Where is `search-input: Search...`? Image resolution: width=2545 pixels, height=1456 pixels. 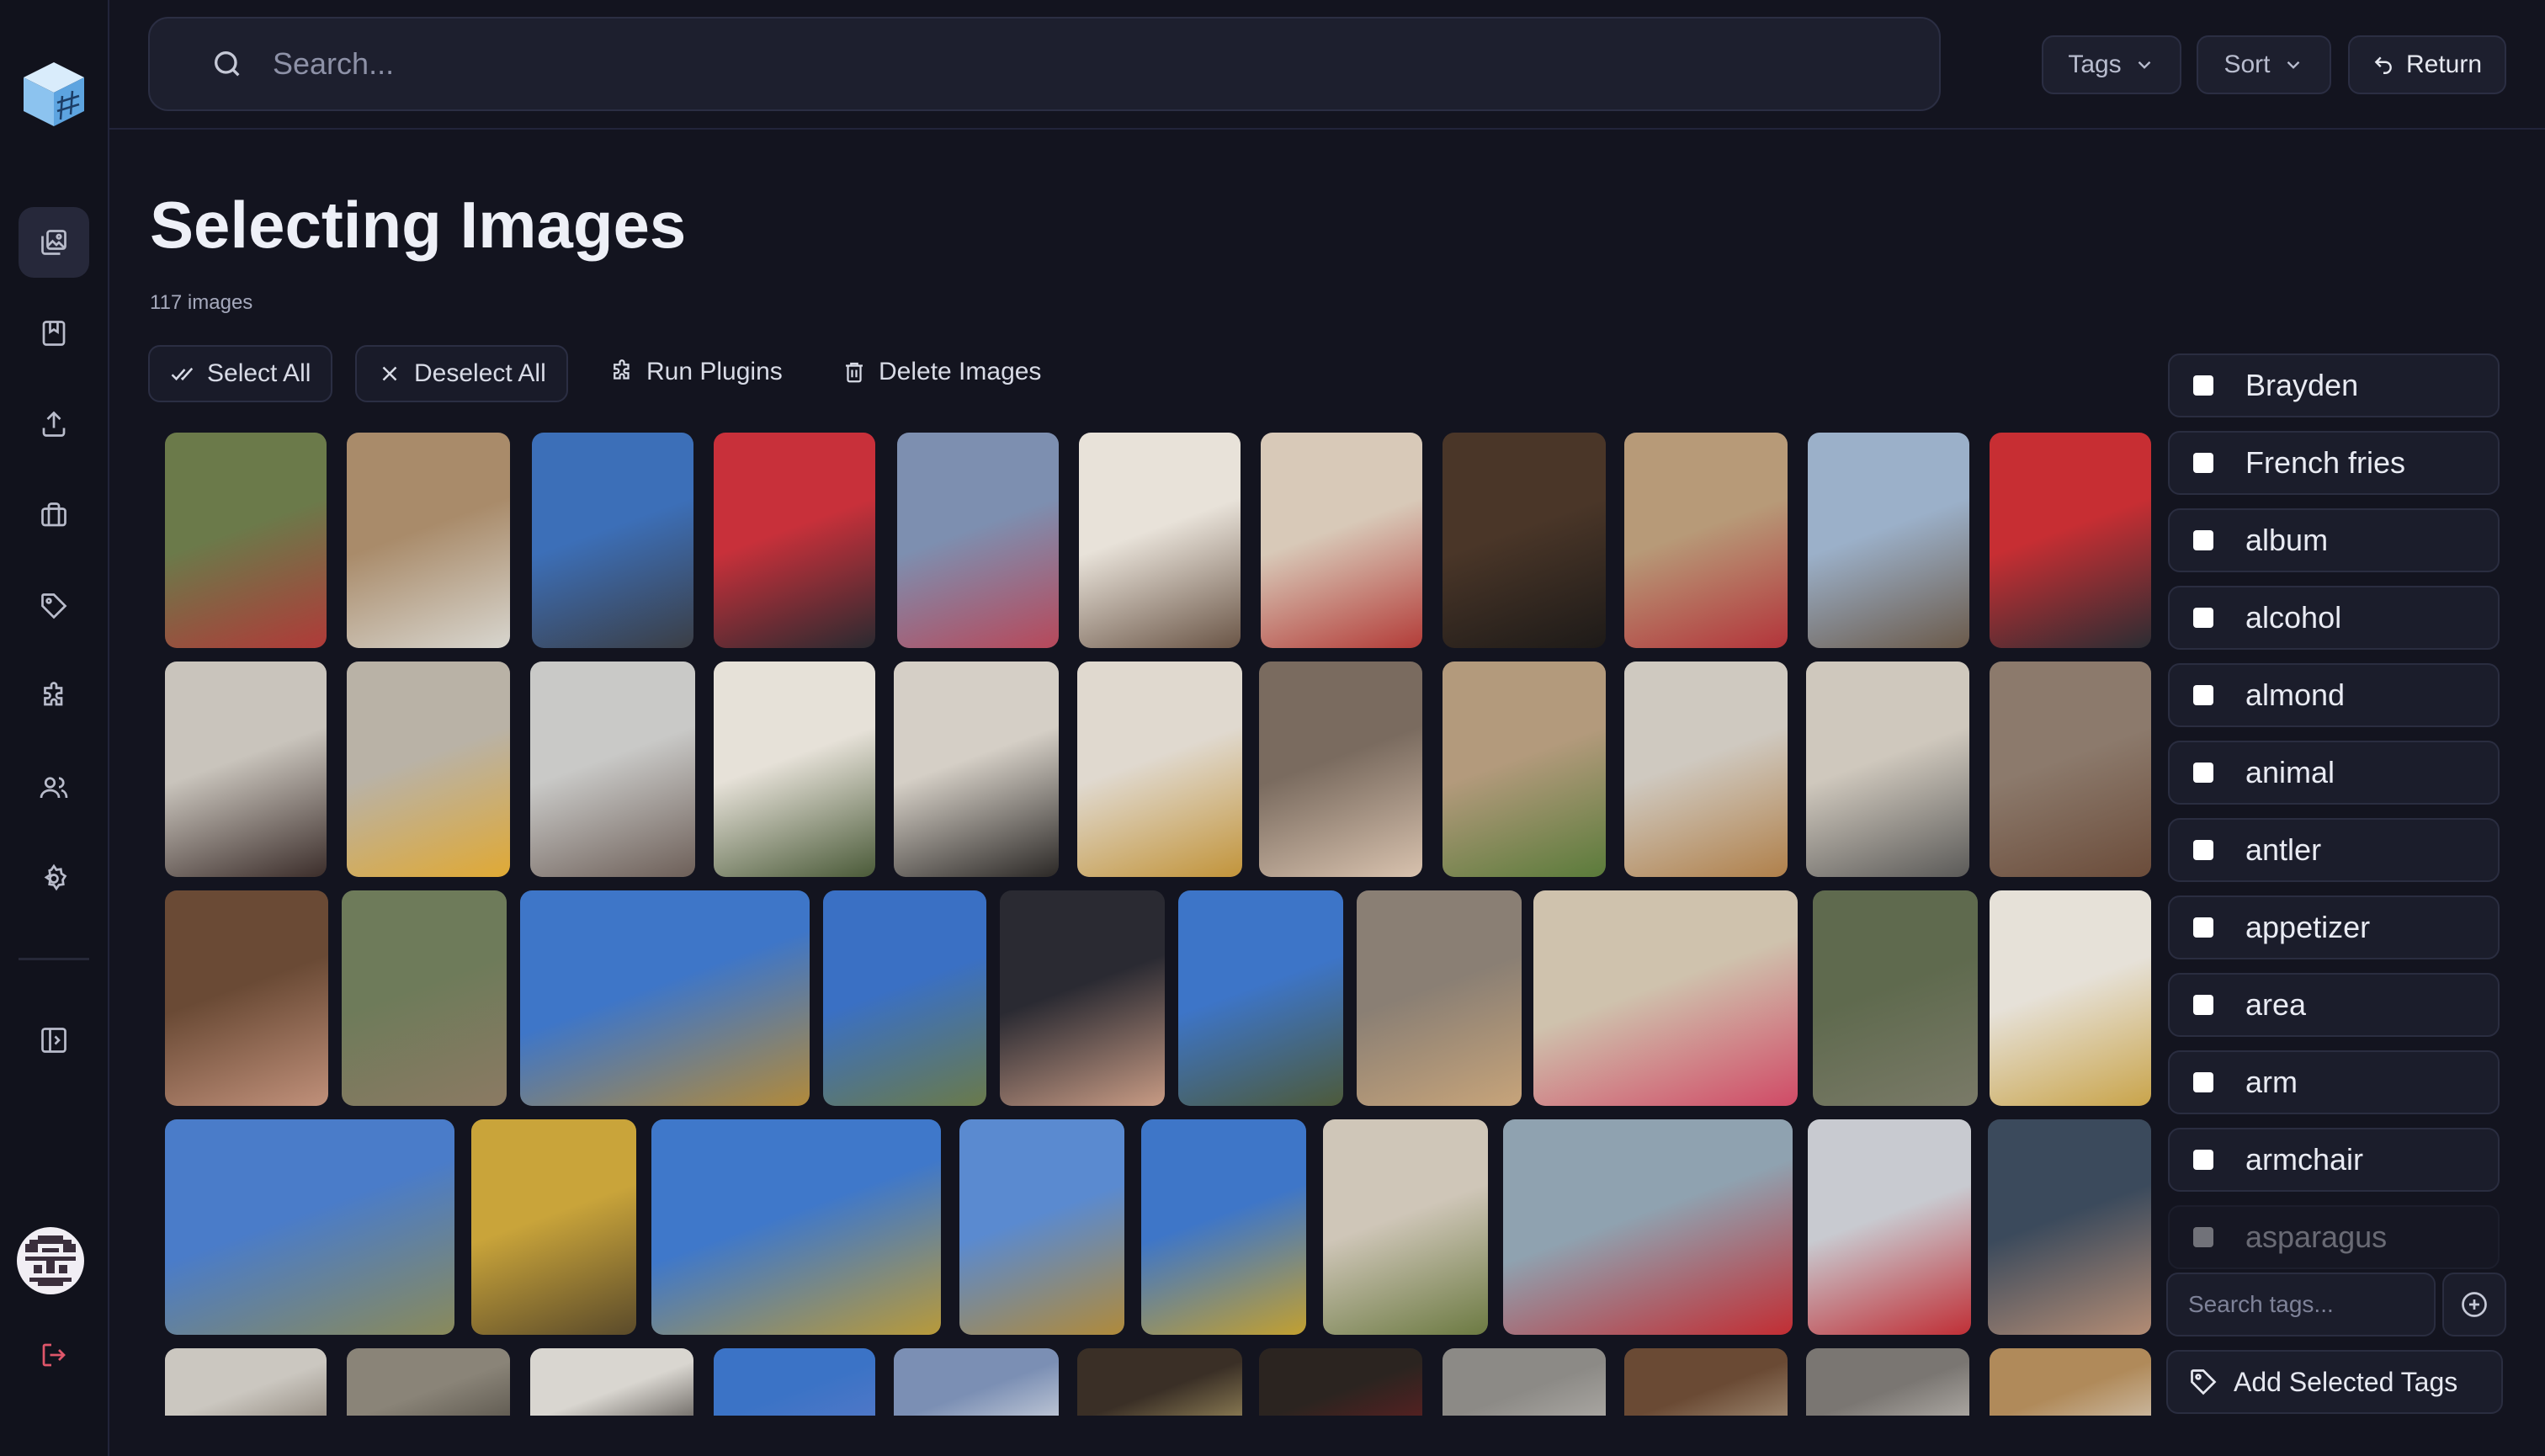
search-input: Search... is located at coordinates (1044, 64).